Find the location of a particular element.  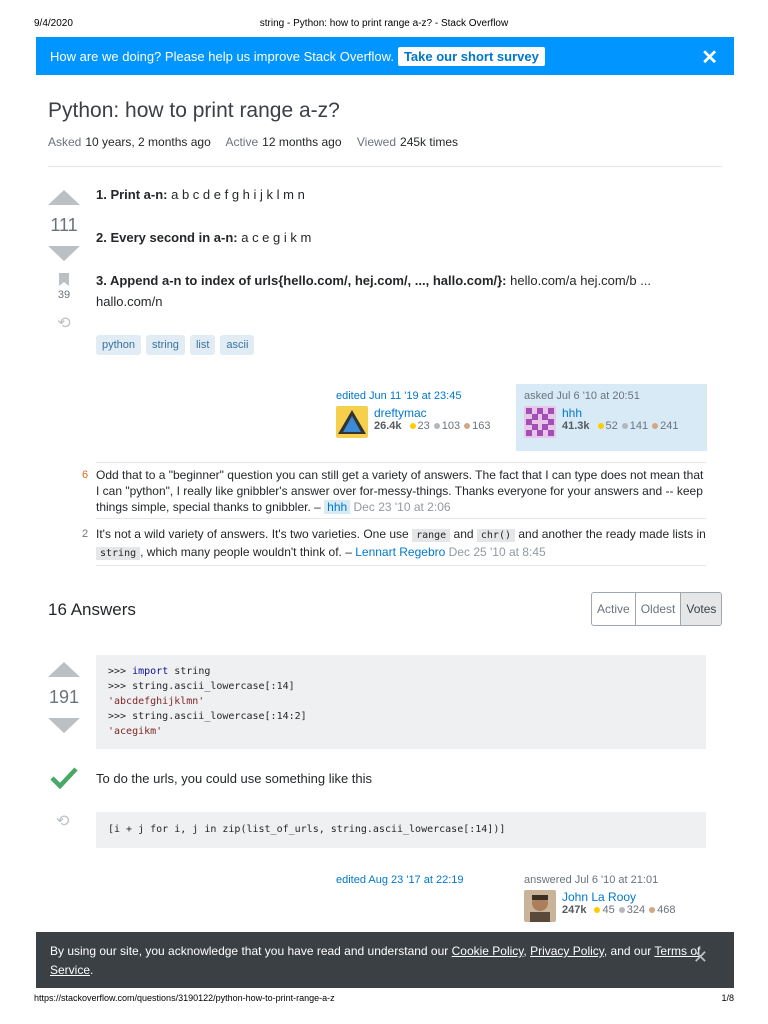

answer-sort-tabs: Active Oldest Votes is located at coordinates (657, 609).